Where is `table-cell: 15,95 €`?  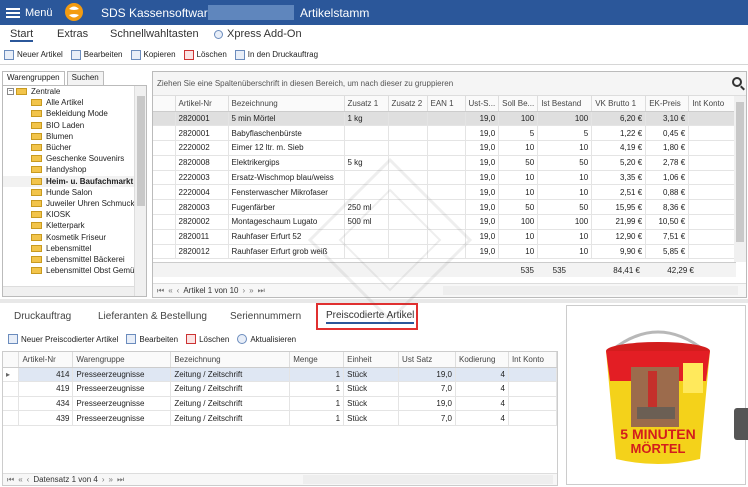
table-cell: 15,95 € is located at coordinates (619, 207).